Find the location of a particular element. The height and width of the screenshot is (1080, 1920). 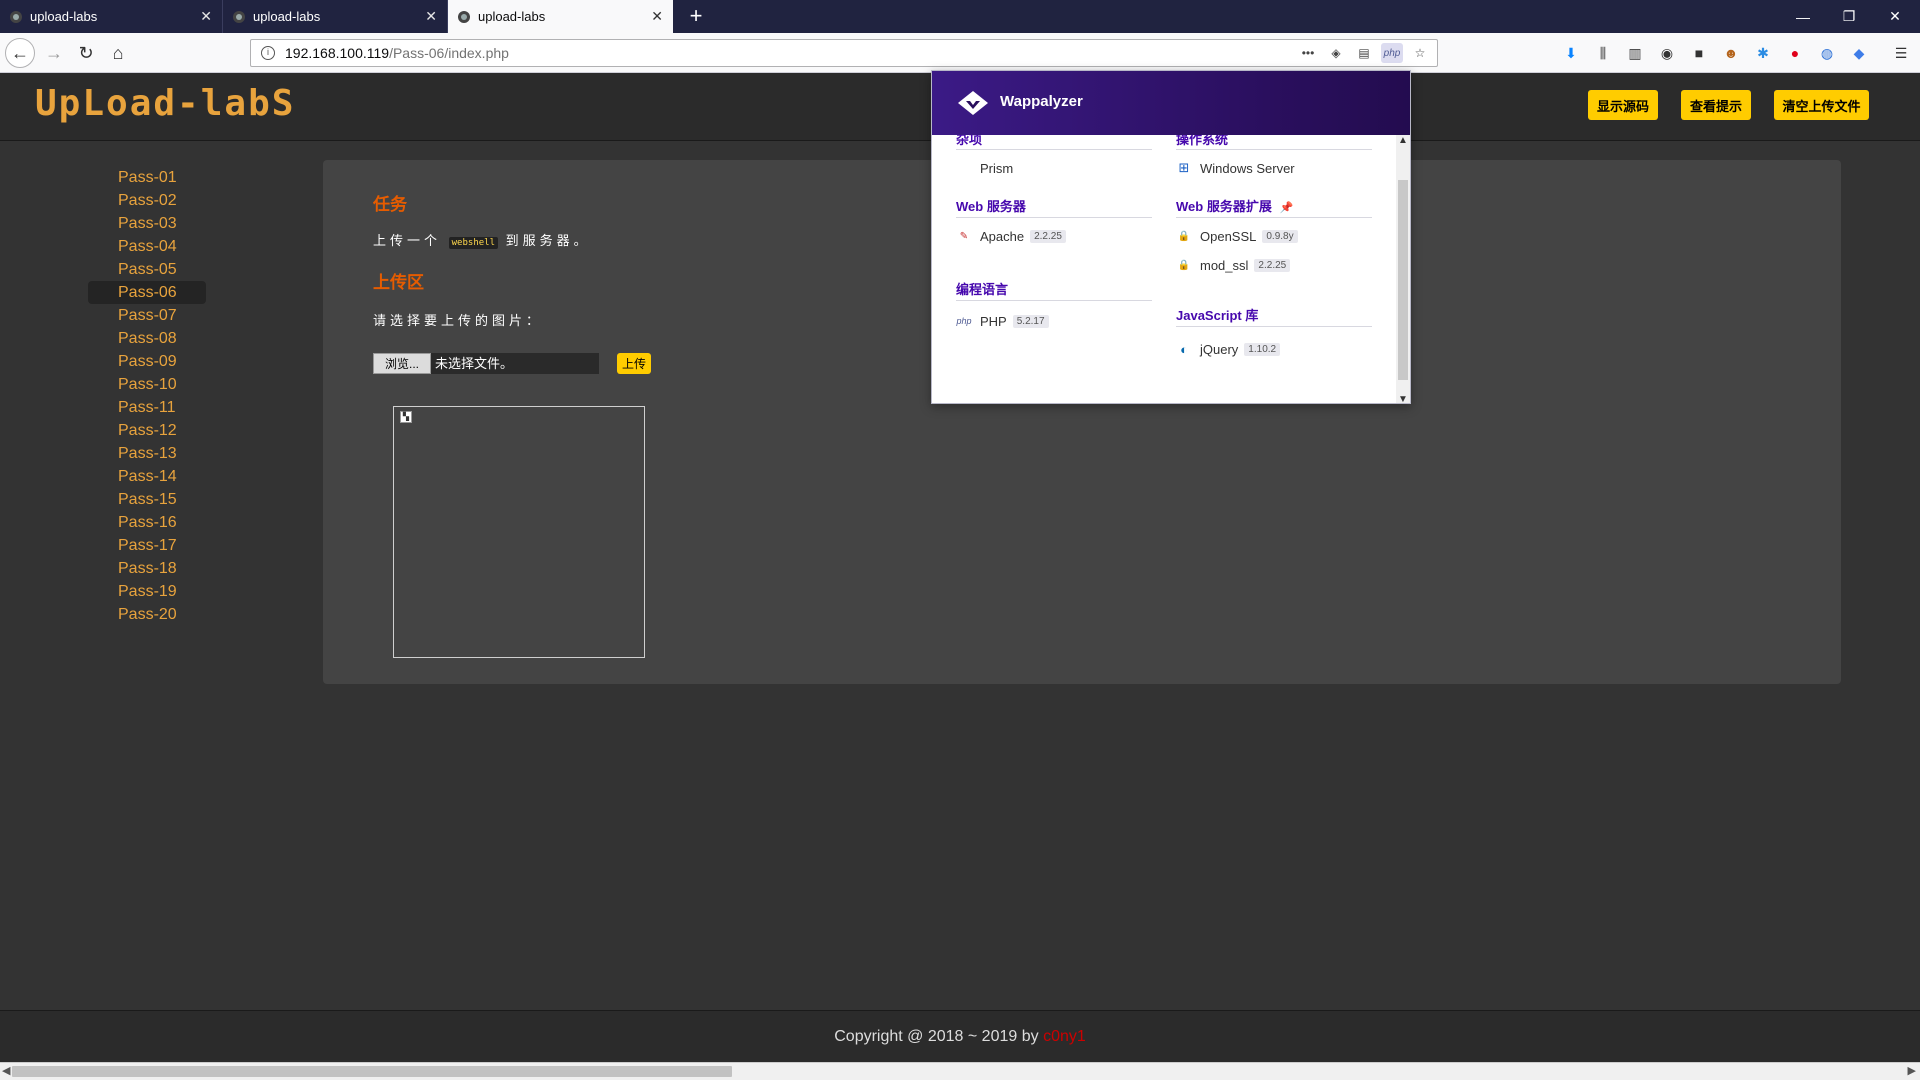

forward-button: → is located at coordinates (54, 53).